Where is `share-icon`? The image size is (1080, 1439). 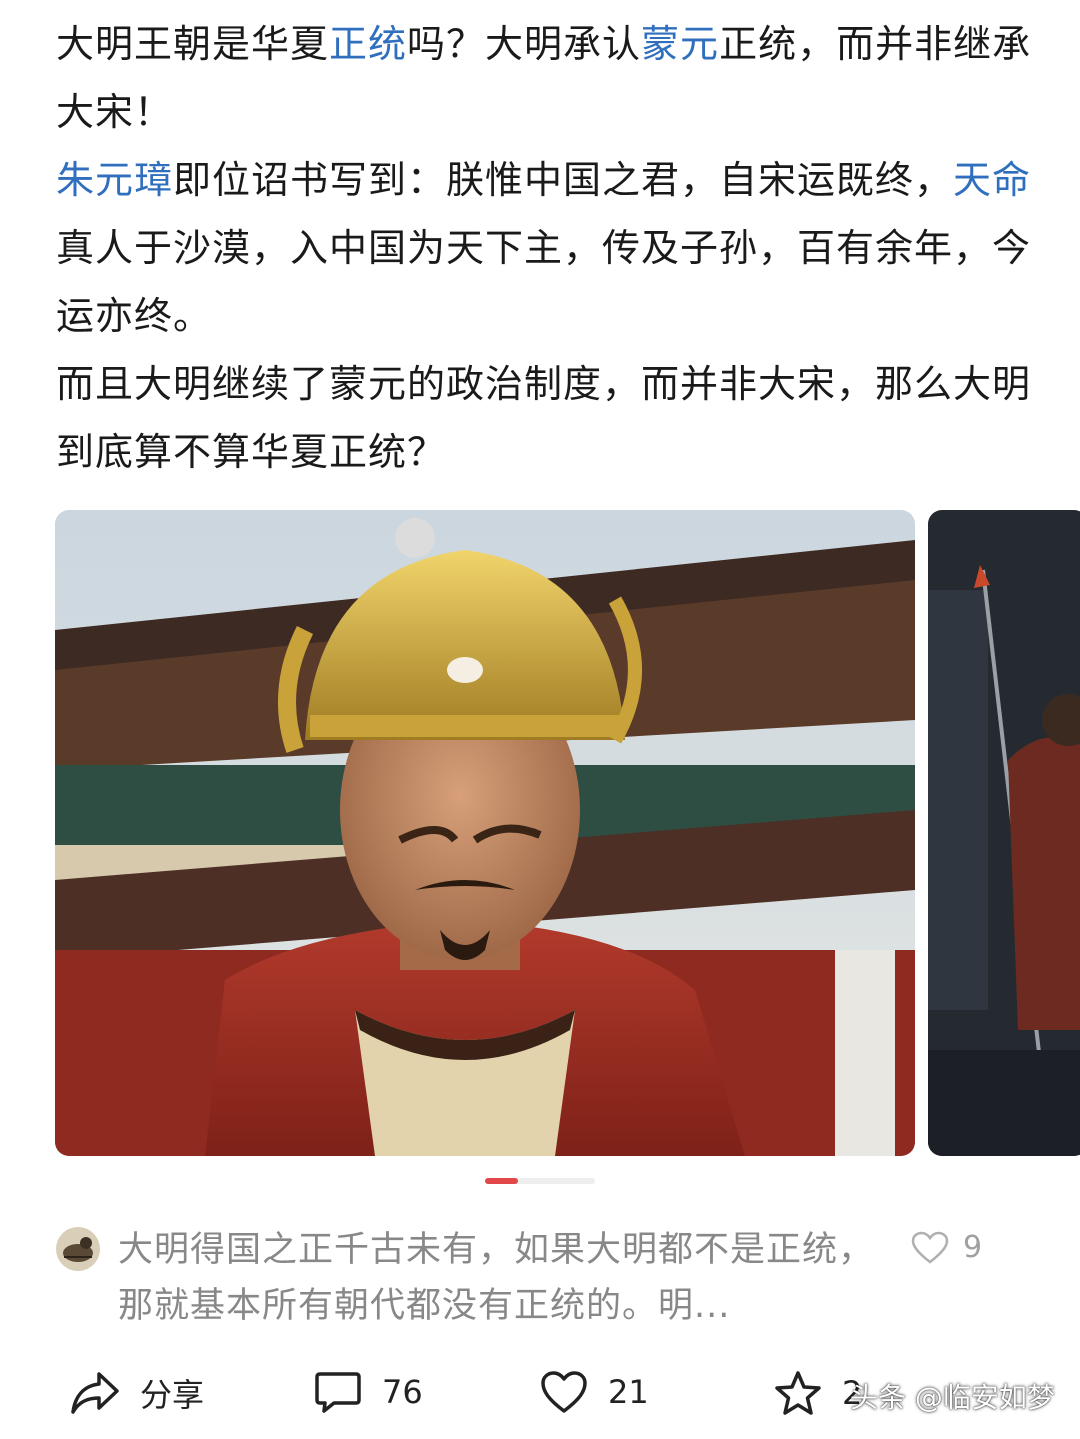
share-icon is located at coordinates (95, 1393).